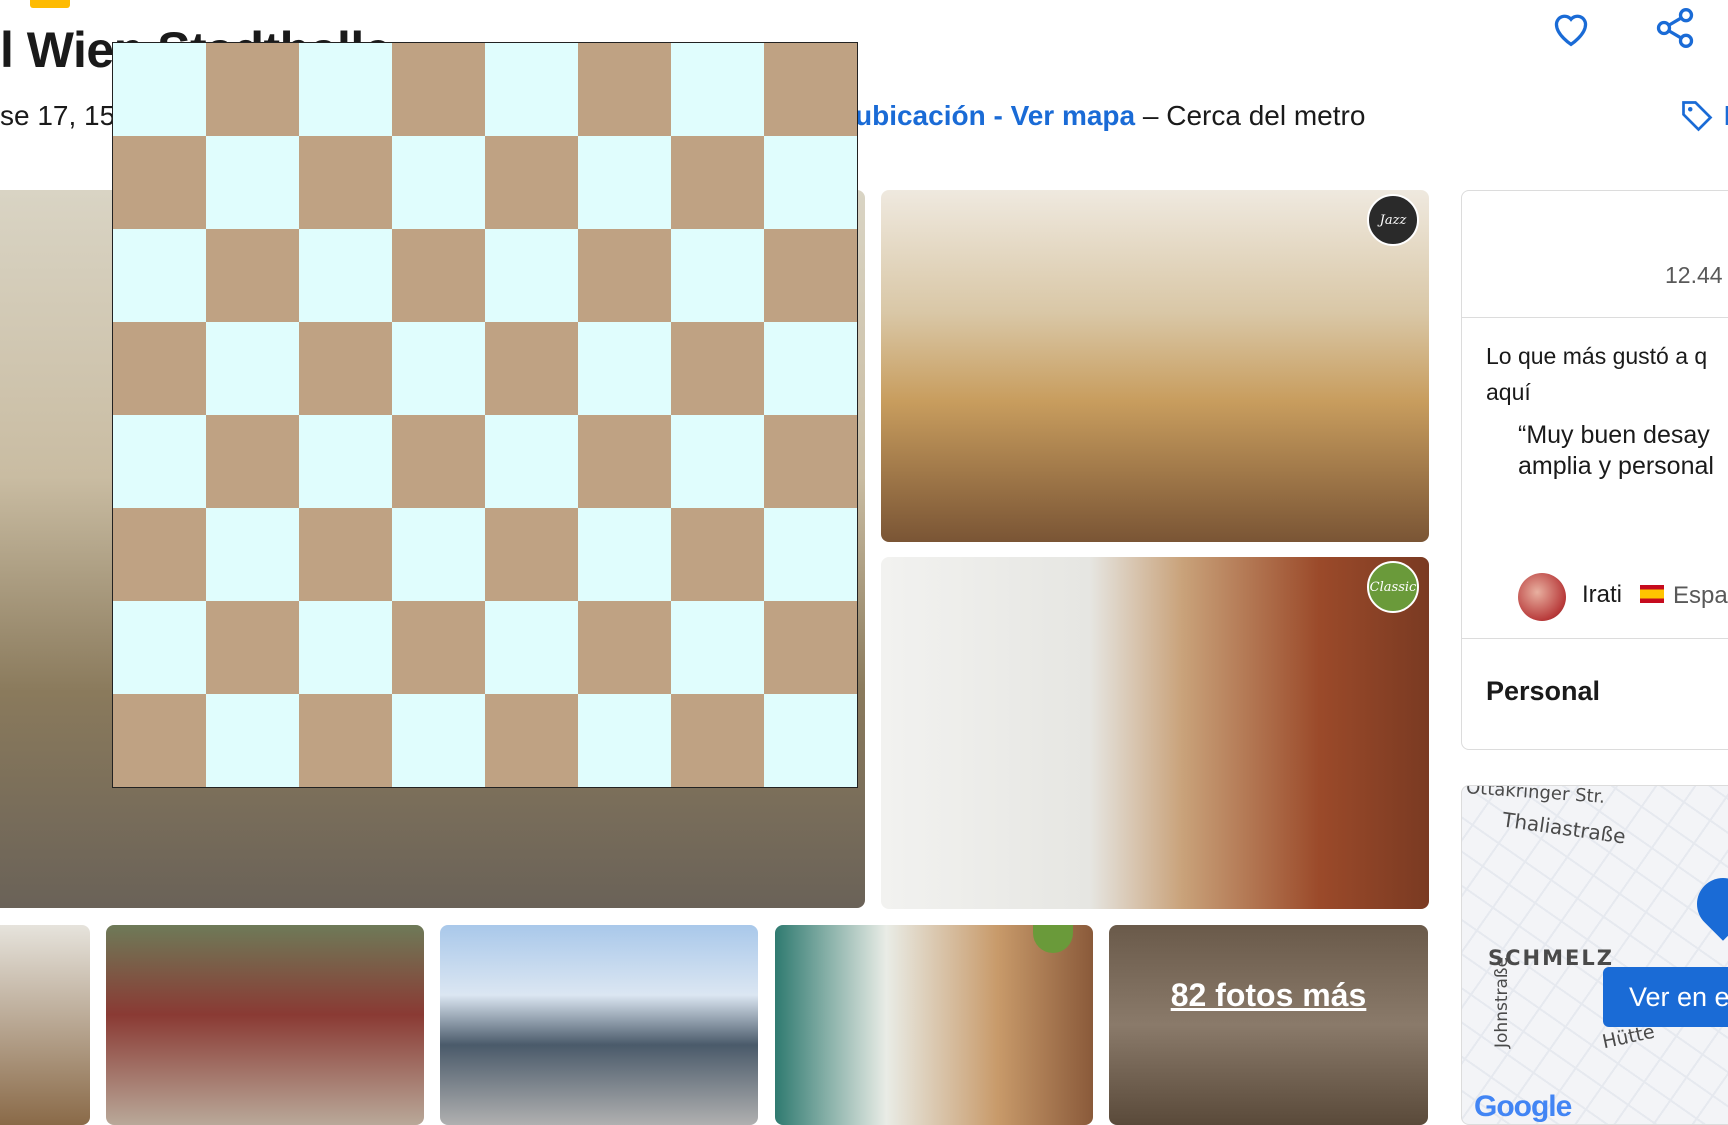 Image resolution: width=1728 pixels, height=1125 pixels. What do you see at coordinates (1597, 374) in the screenshot?
I see `review-heading: Lo que más gustó a q aquí` at bounding box center [1597, 374].